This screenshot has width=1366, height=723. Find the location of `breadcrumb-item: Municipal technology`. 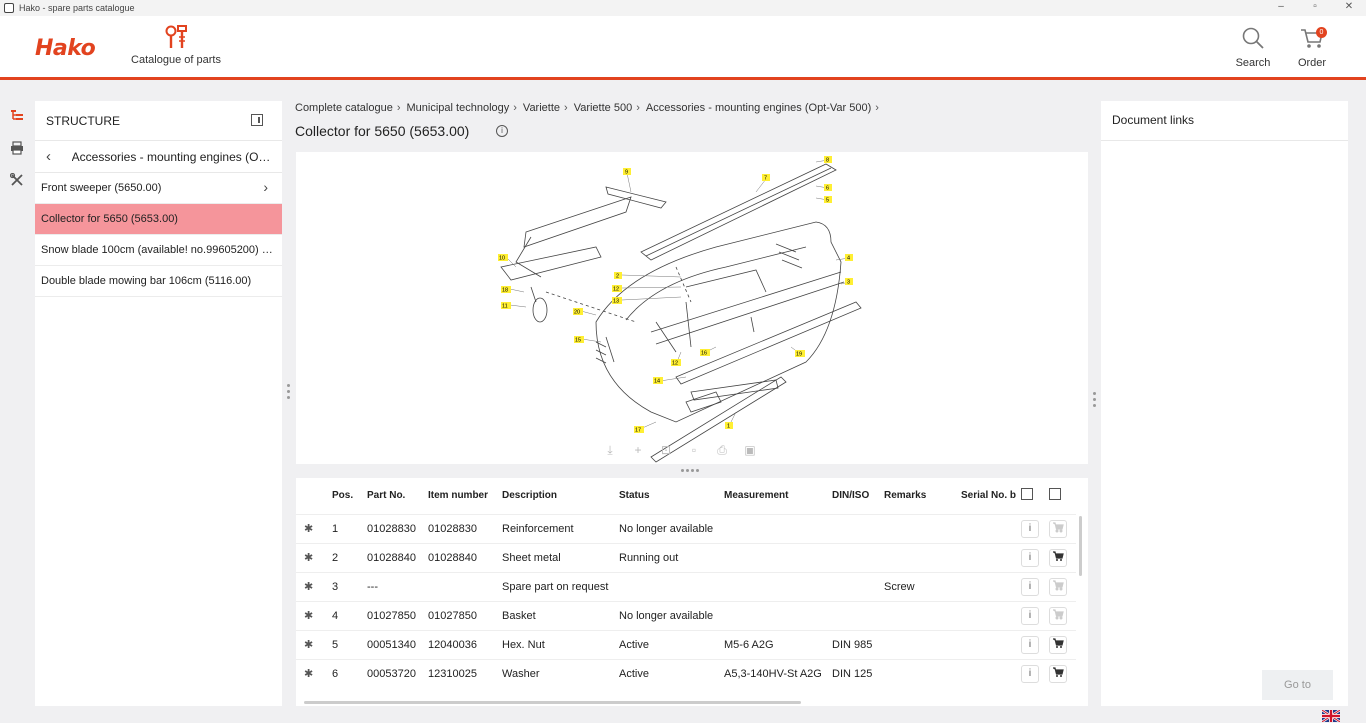

breadcrumb-item: Municipal technology is located at coordinates (458, 108).